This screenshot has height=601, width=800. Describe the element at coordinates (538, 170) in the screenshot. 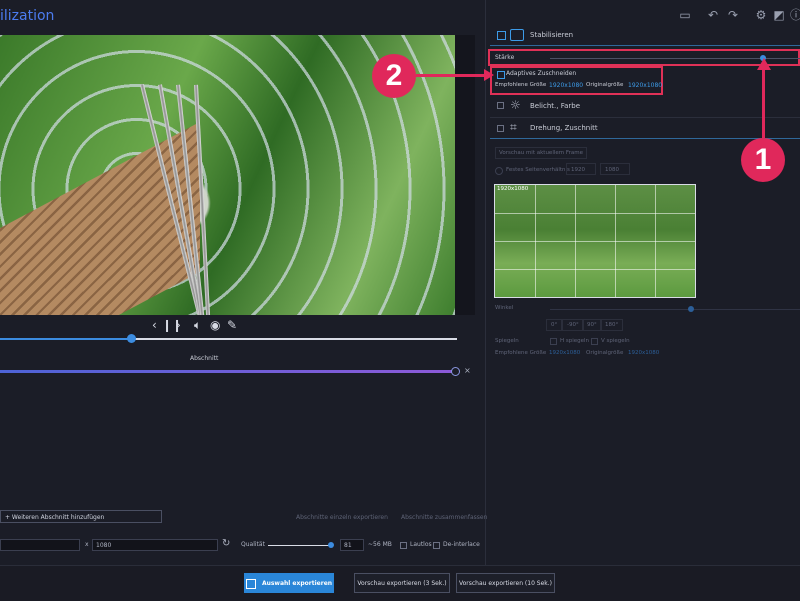

I see `fixed-ratio-label: Festes Seitenverhältnis` at that location.